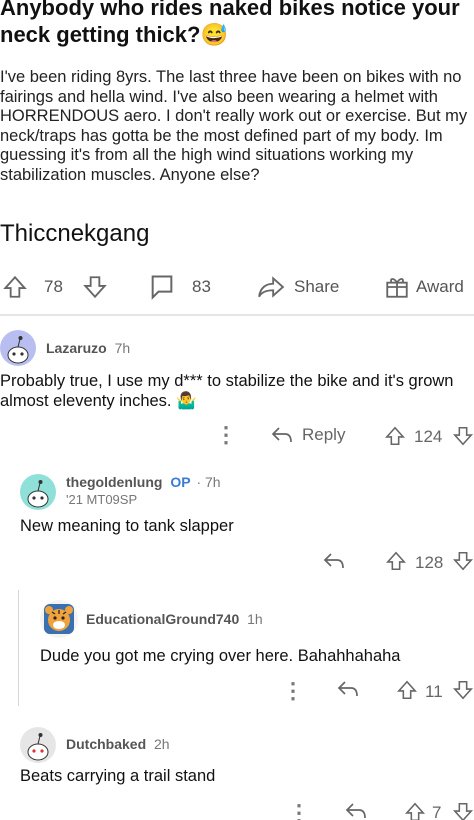 The image size is (474, 820). Describe the element at coordinates (237, 315) in the screenshot. I see `divider` at that location.